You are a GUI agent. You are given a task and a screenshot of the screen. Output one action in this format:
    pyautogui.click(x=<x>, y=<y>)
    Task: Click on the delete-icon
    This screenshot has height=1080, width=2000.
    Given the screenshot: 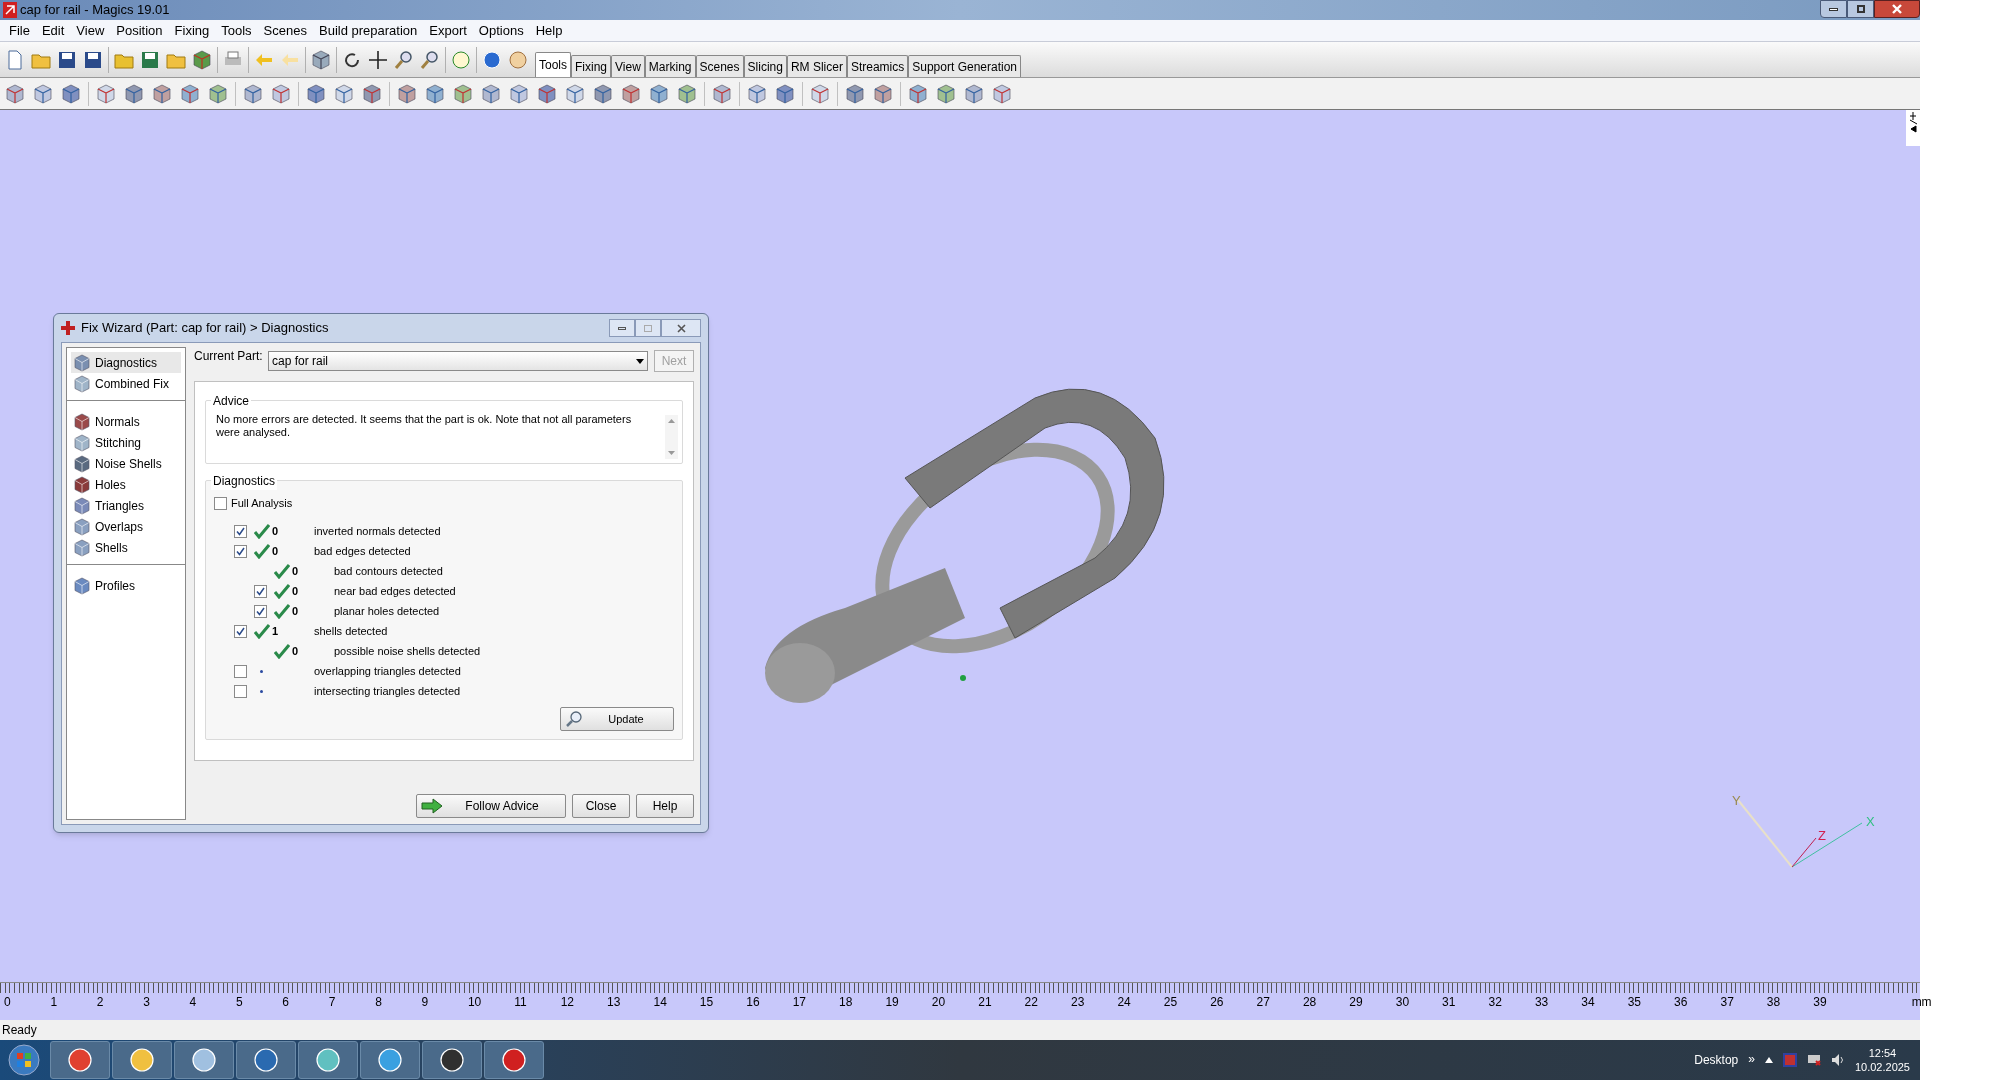 What is the action you would take?
    pyautogui.click(x=202, y=59)
    